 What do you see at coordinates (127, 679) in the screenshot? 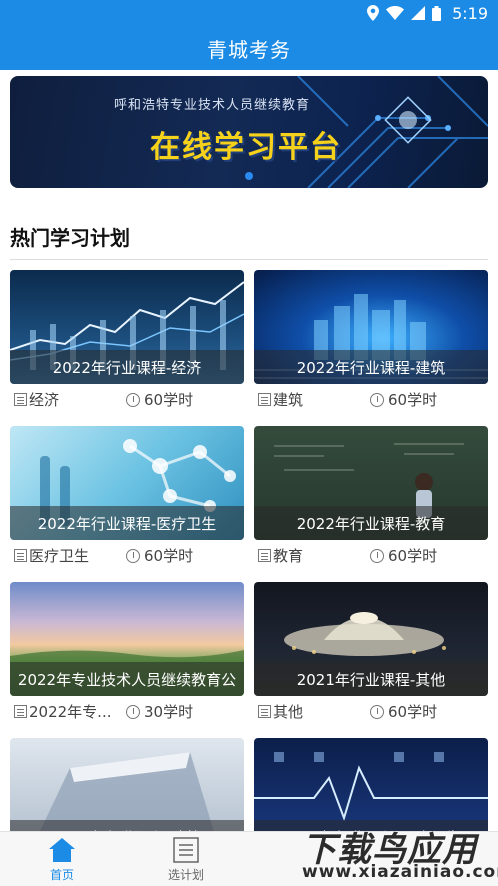
I see `card-title: 2022年专业技术人员继续教育公` at bounding box center [127, 679].